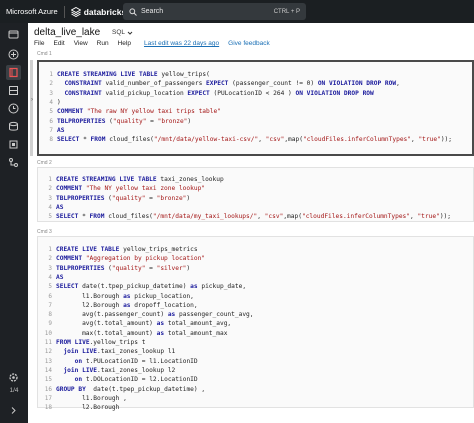 Image resolution: width=474 pixels, height=423 pixels. Describe the element at coordinates (64, 11) in the screenshot. I see `divider` at that location.